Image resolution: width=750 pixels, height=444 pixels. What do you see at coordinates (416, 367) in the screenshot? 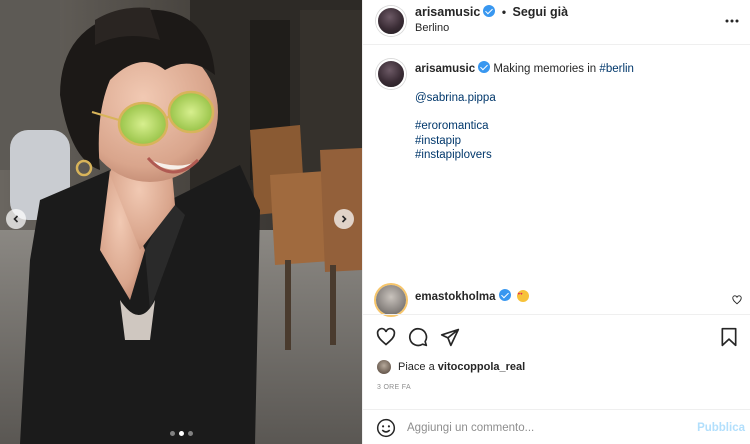
I see `likes-prefix: Piace a` at bounding box center [416, 367].